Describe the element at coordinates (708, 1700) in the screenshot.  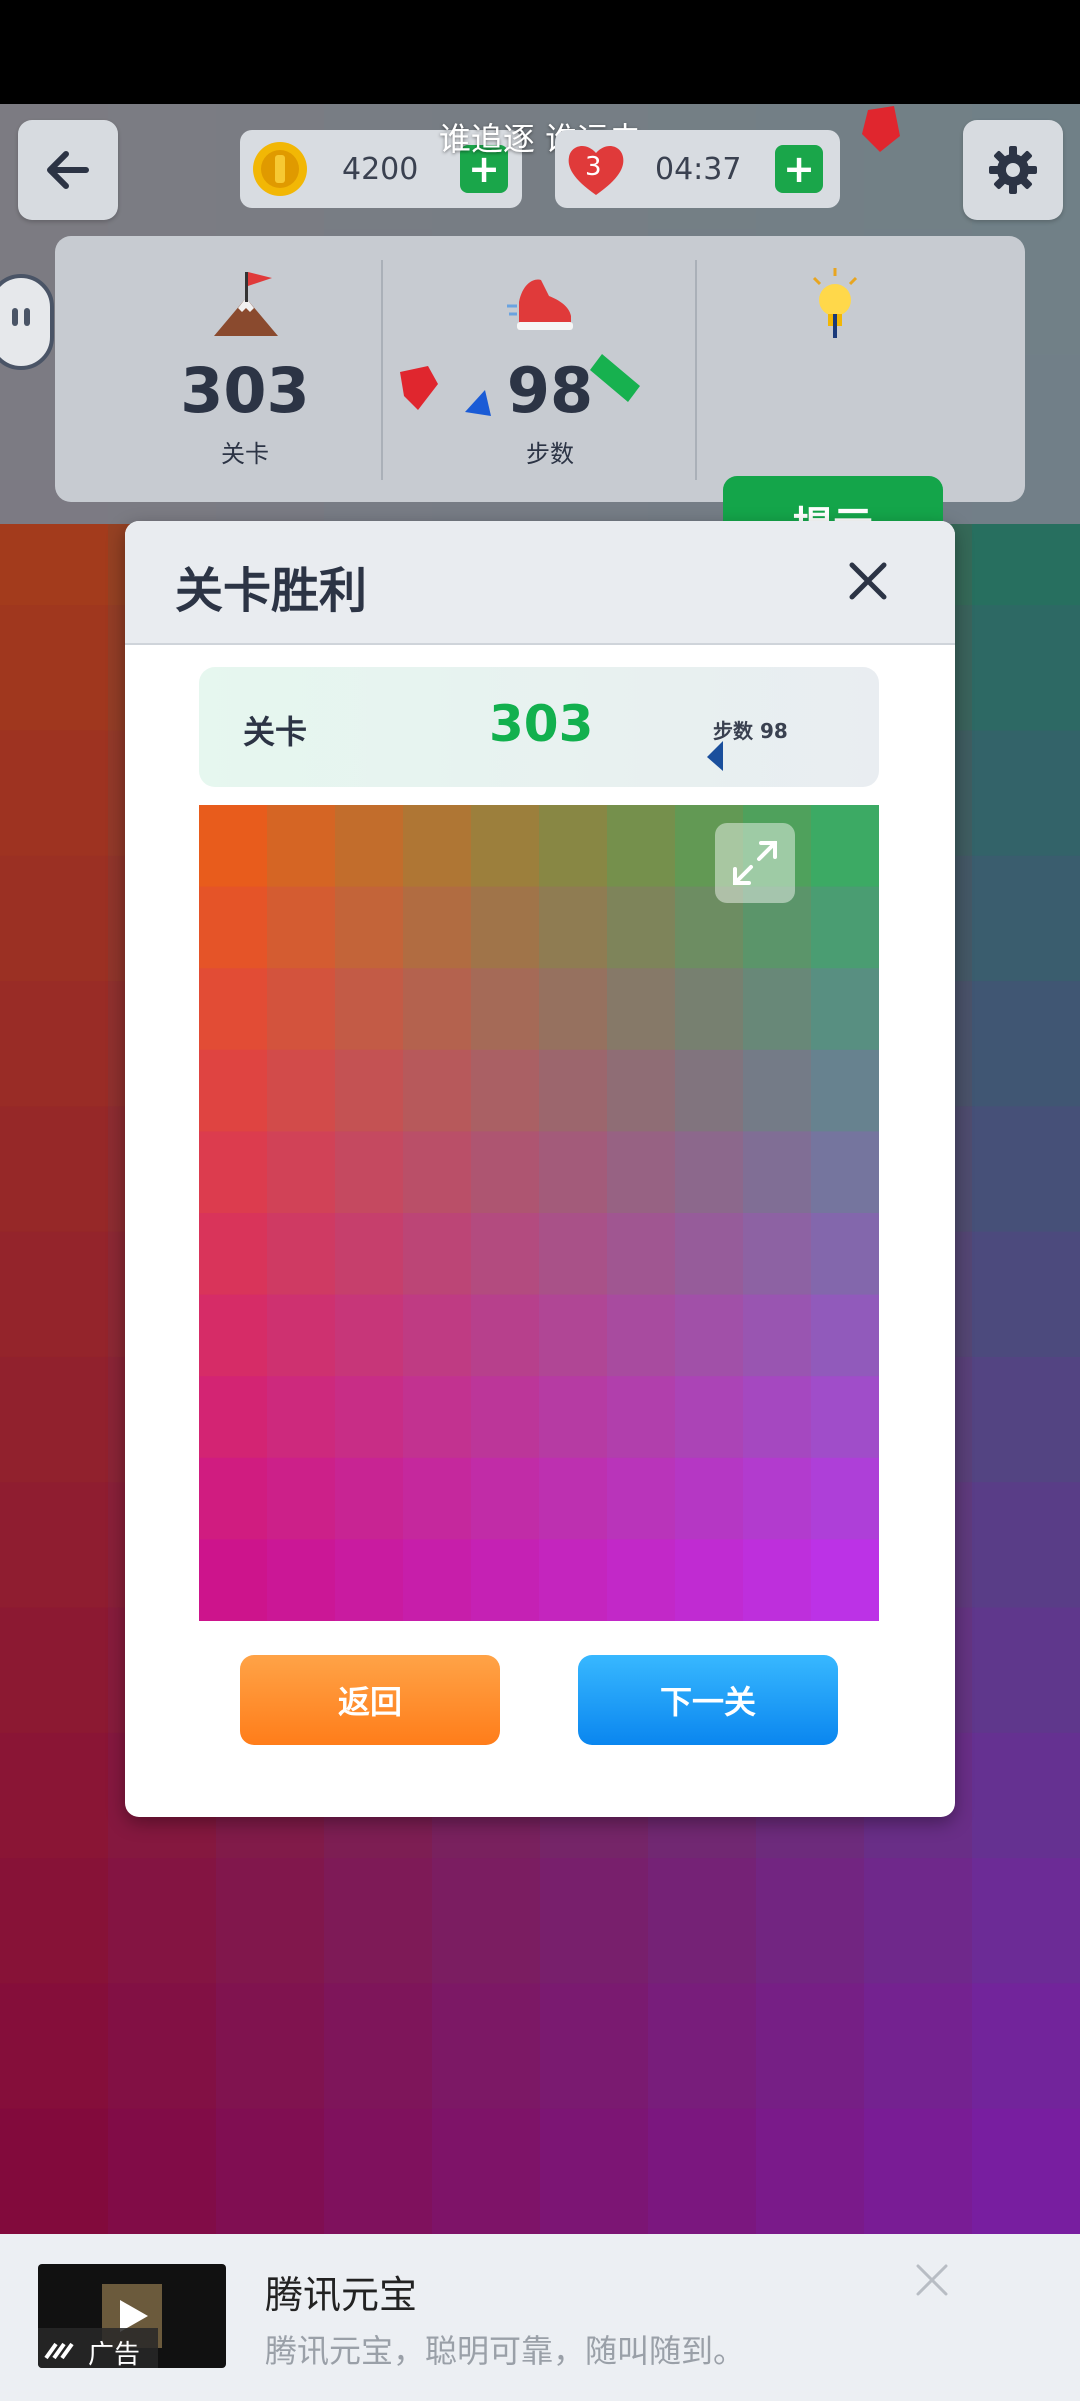
I see `next-level-button: 下一关` at that location.